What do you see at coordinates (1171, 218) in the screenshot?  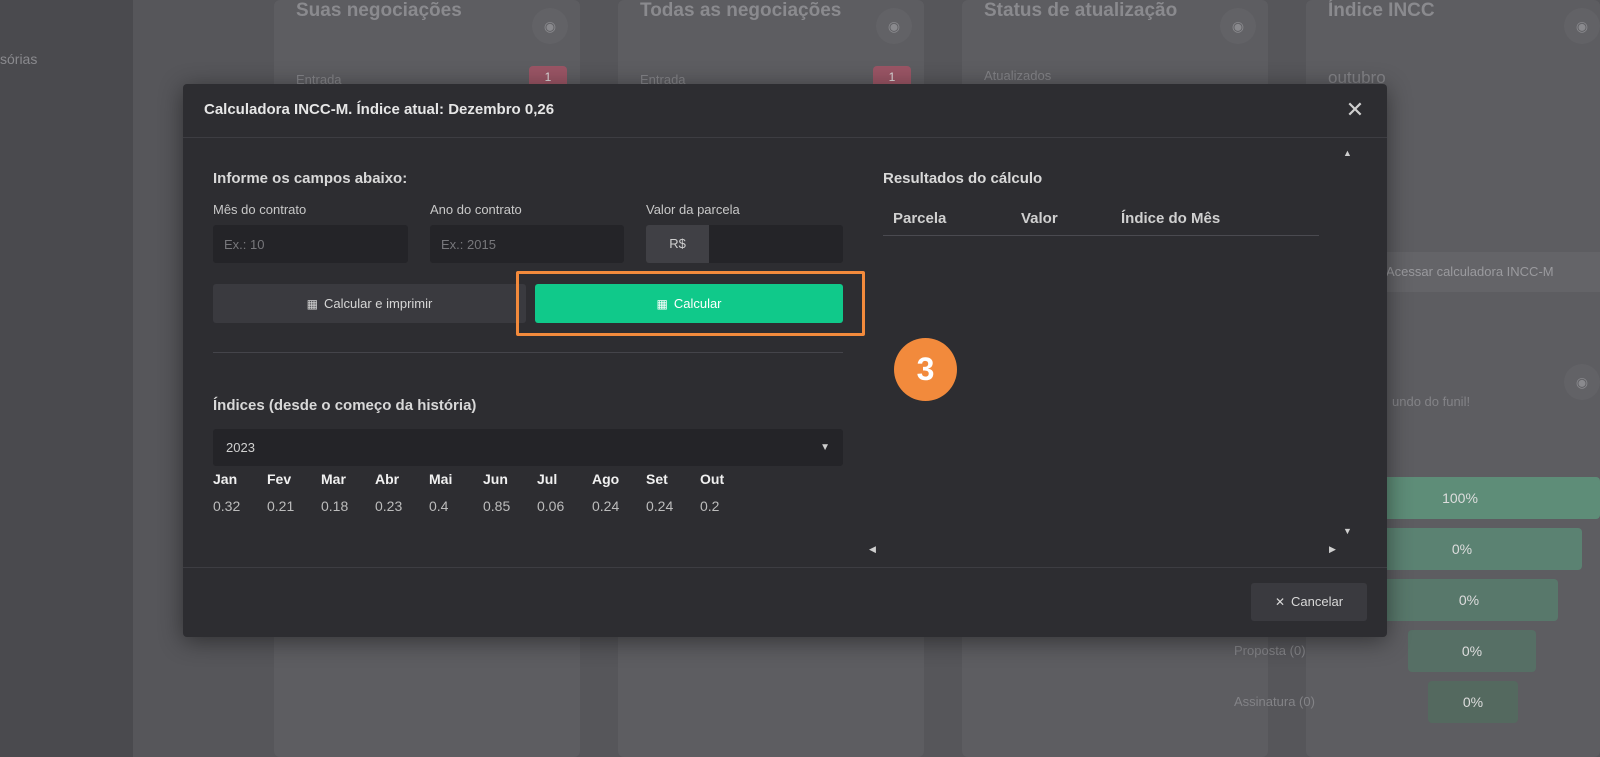 I see `column-header-indice: Índice do Mês` at bounding box center [1171, 218].